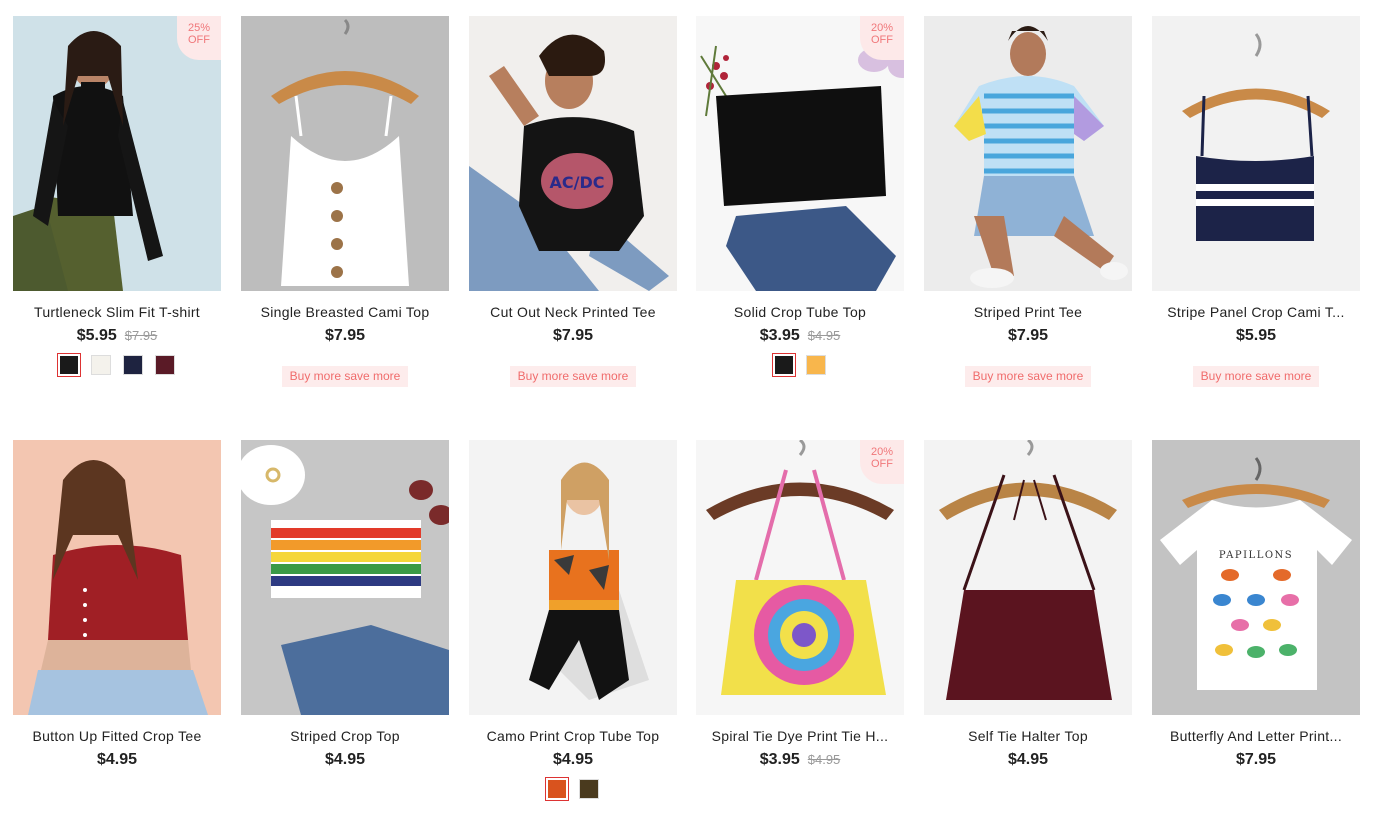 The width and height of the screenshot is (1385, 813). I want to click on product-card: Striped Crop Top $4.95, so click(345, 605).